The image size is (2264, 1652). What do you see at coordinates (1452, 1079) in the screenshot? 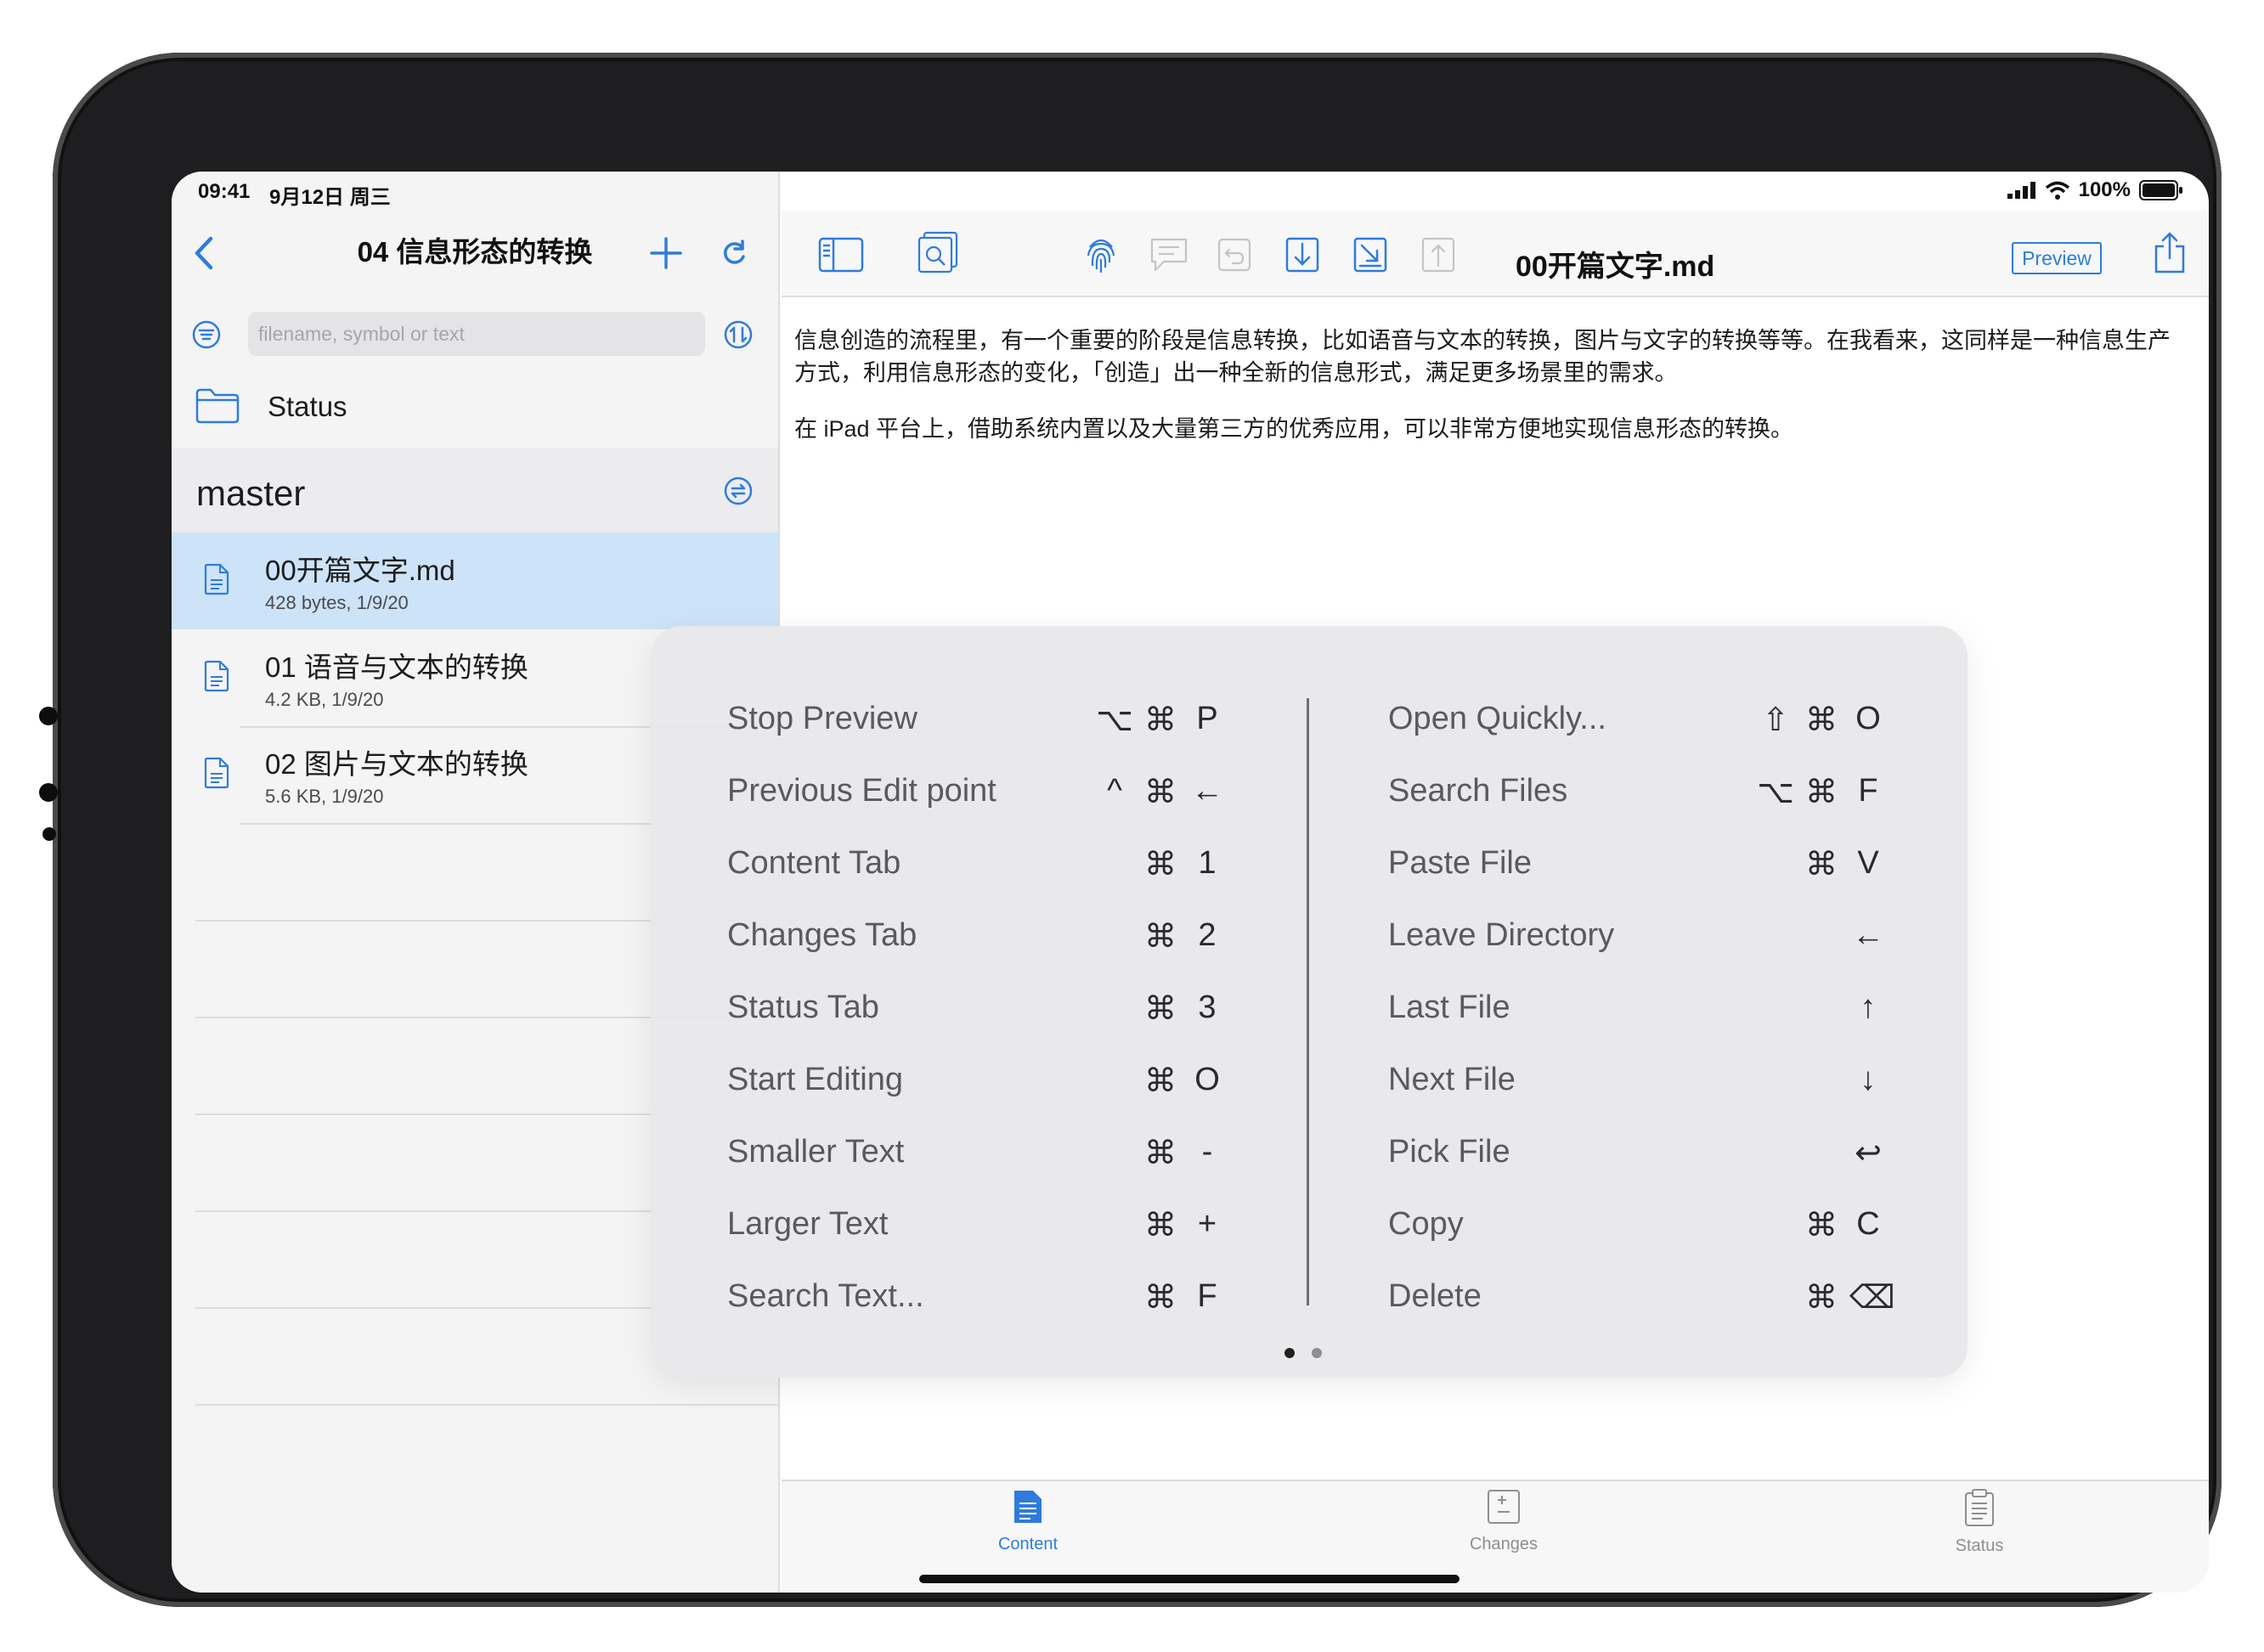
I see `shortcut-name: Next File` at bounding box center [1452, 1079].